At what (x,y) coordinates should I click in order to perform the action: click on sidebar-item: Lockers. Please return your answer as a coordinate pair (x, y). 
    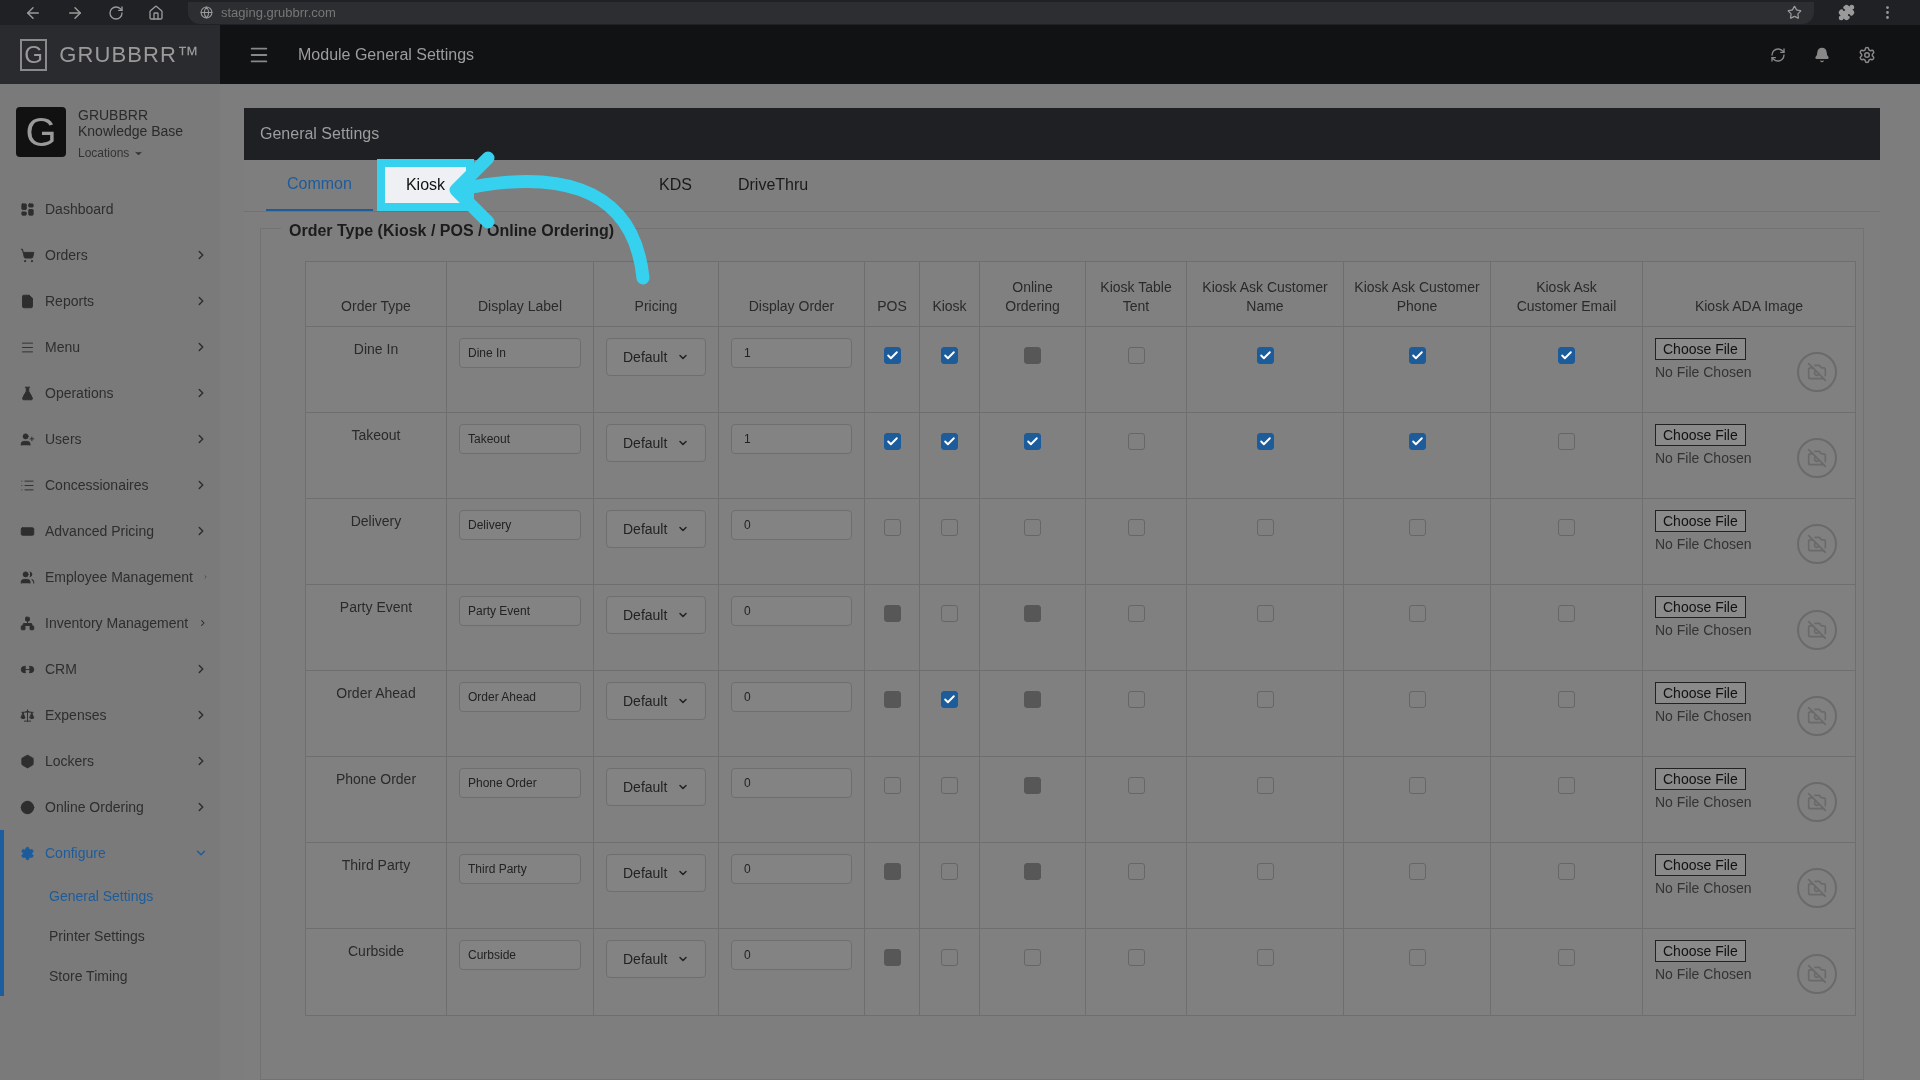
    Looking at the image, I should click on (110, 761).